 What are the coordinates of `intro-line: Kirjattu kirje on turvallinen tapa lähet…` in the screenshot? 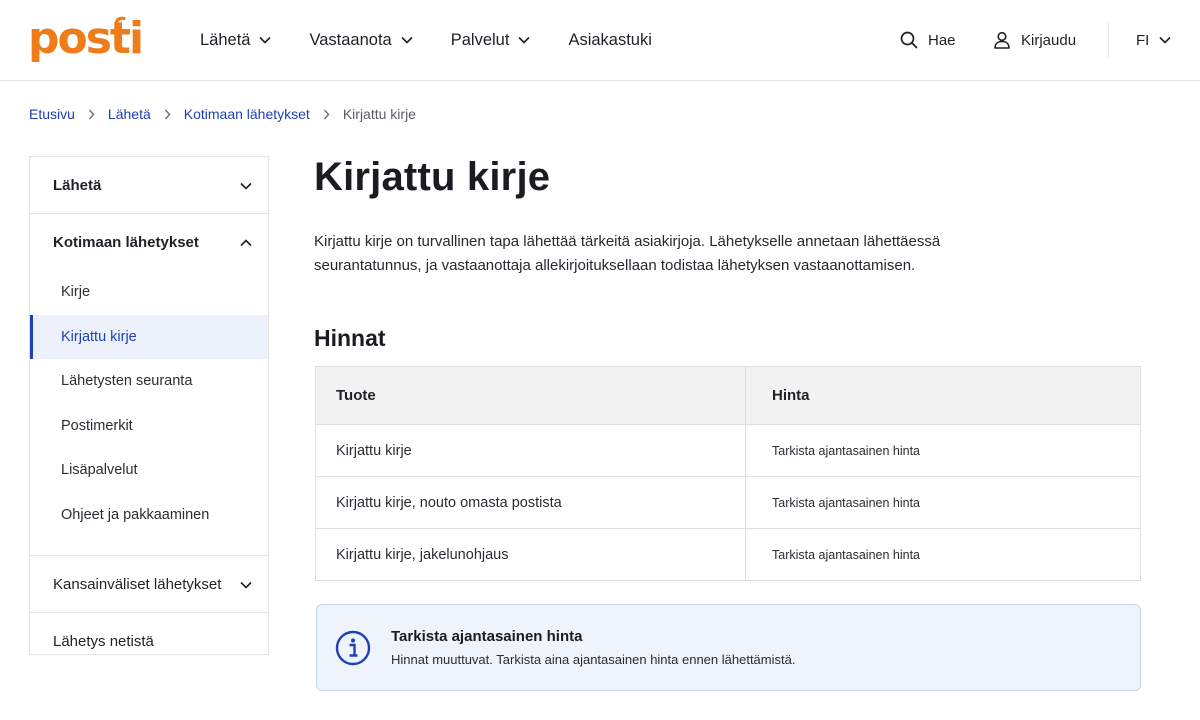 It's located at (627, 241).